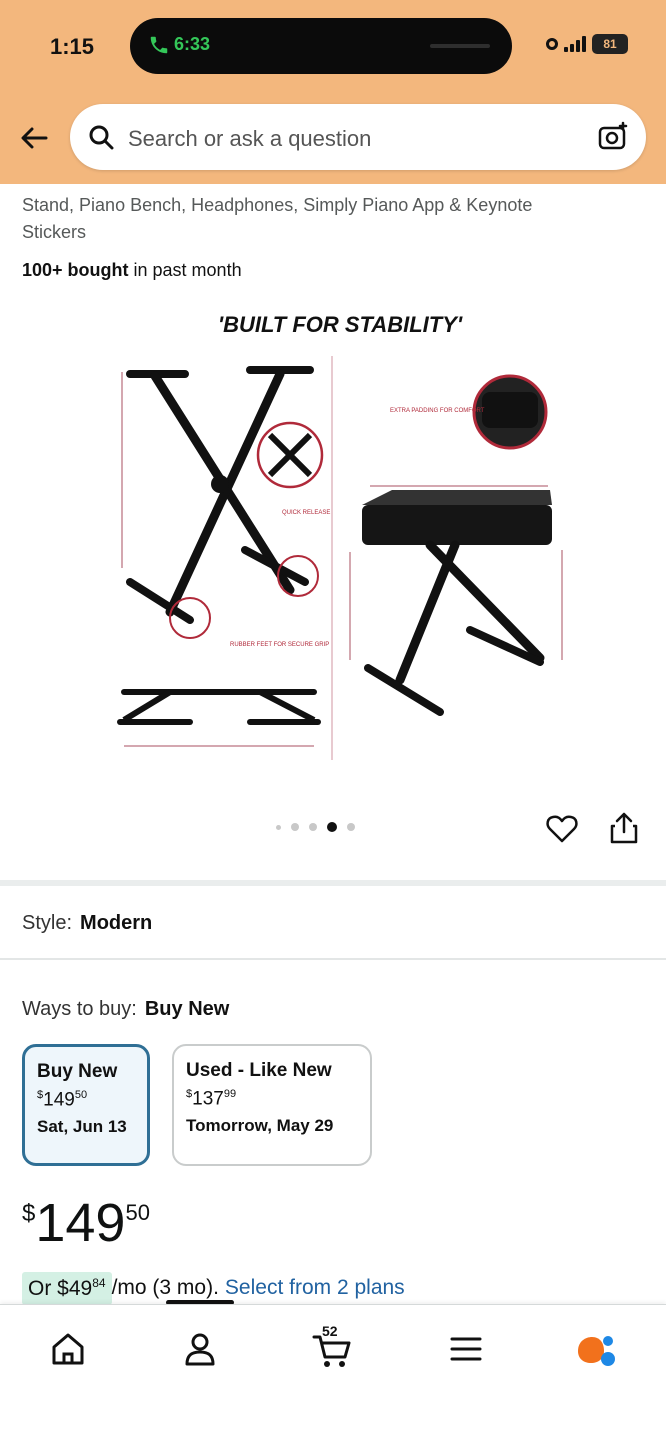 Image resolution: width=666 pixels, height=1440 pixels. I want to click on call-timer: 6:33, so click(192, 44).